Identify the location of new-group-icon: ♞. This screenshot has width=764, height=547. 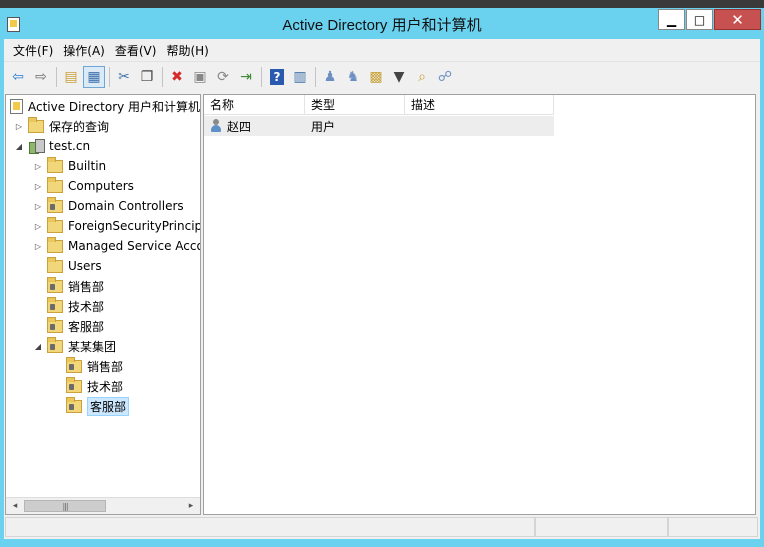
(353, 77).